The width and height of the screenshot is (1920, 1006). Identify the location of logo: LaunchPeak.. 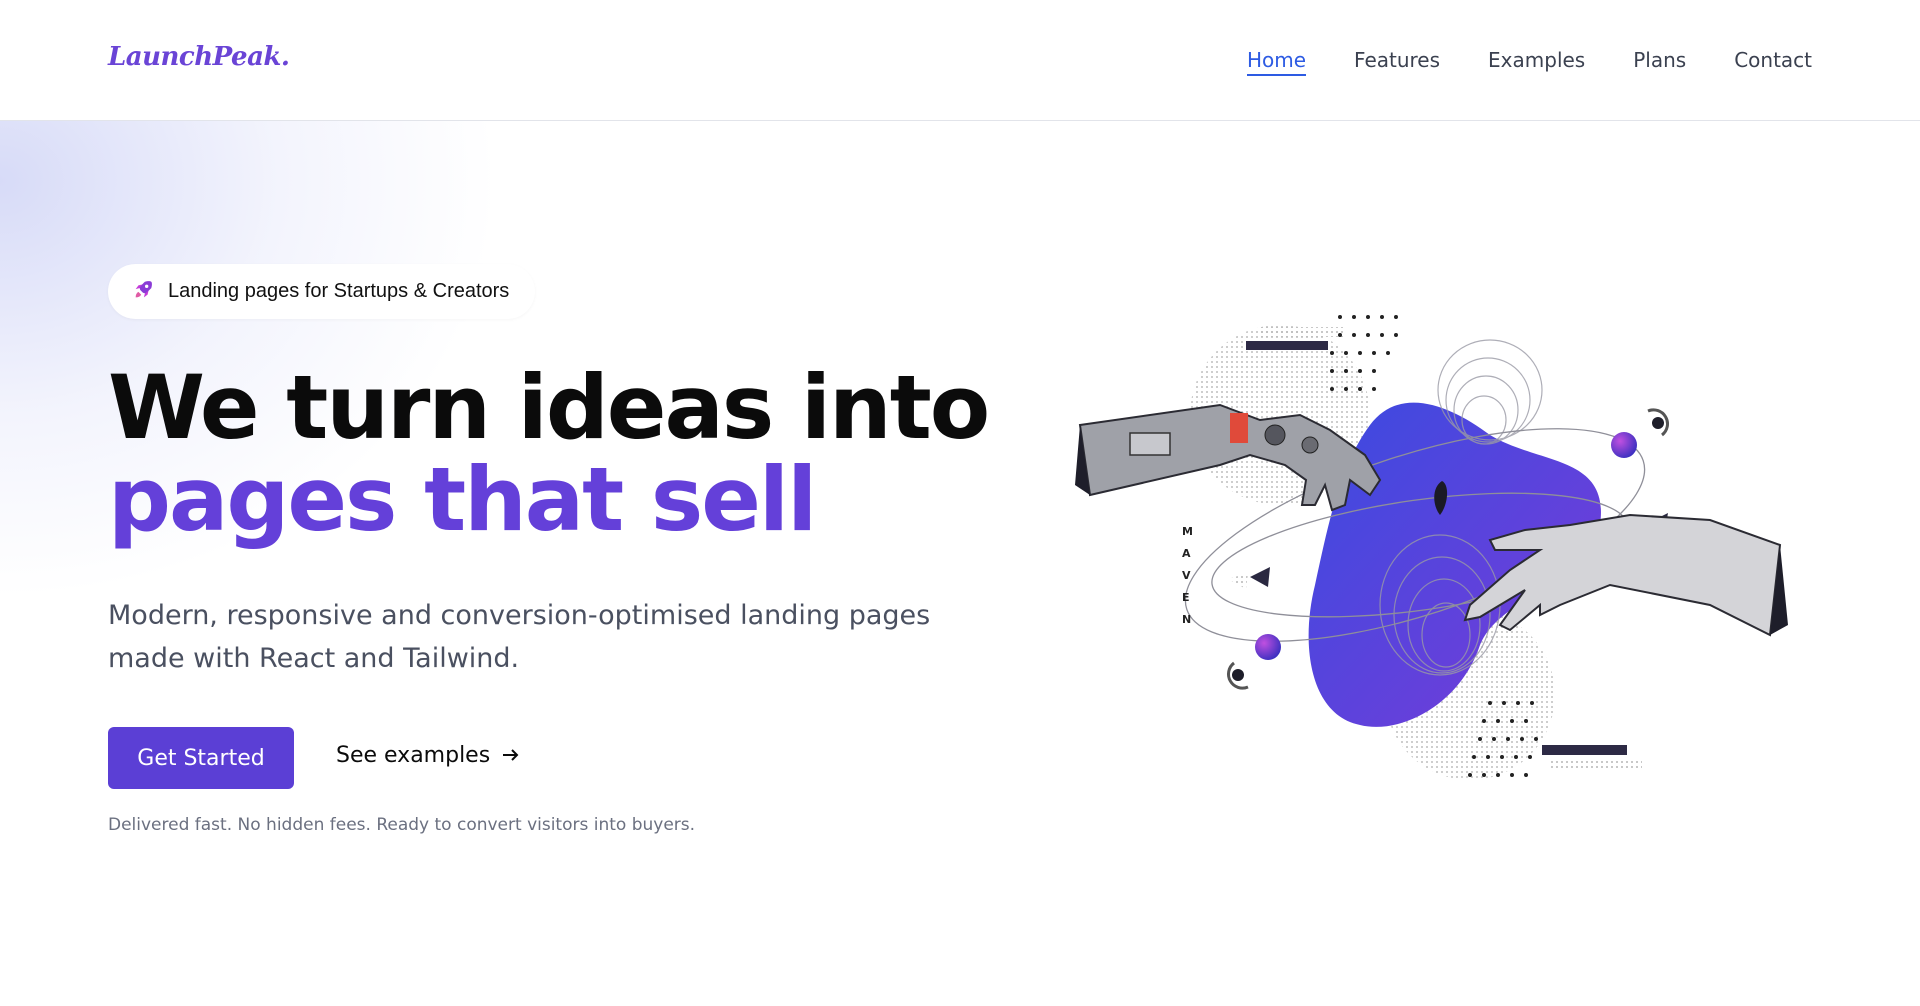
(199, 57).